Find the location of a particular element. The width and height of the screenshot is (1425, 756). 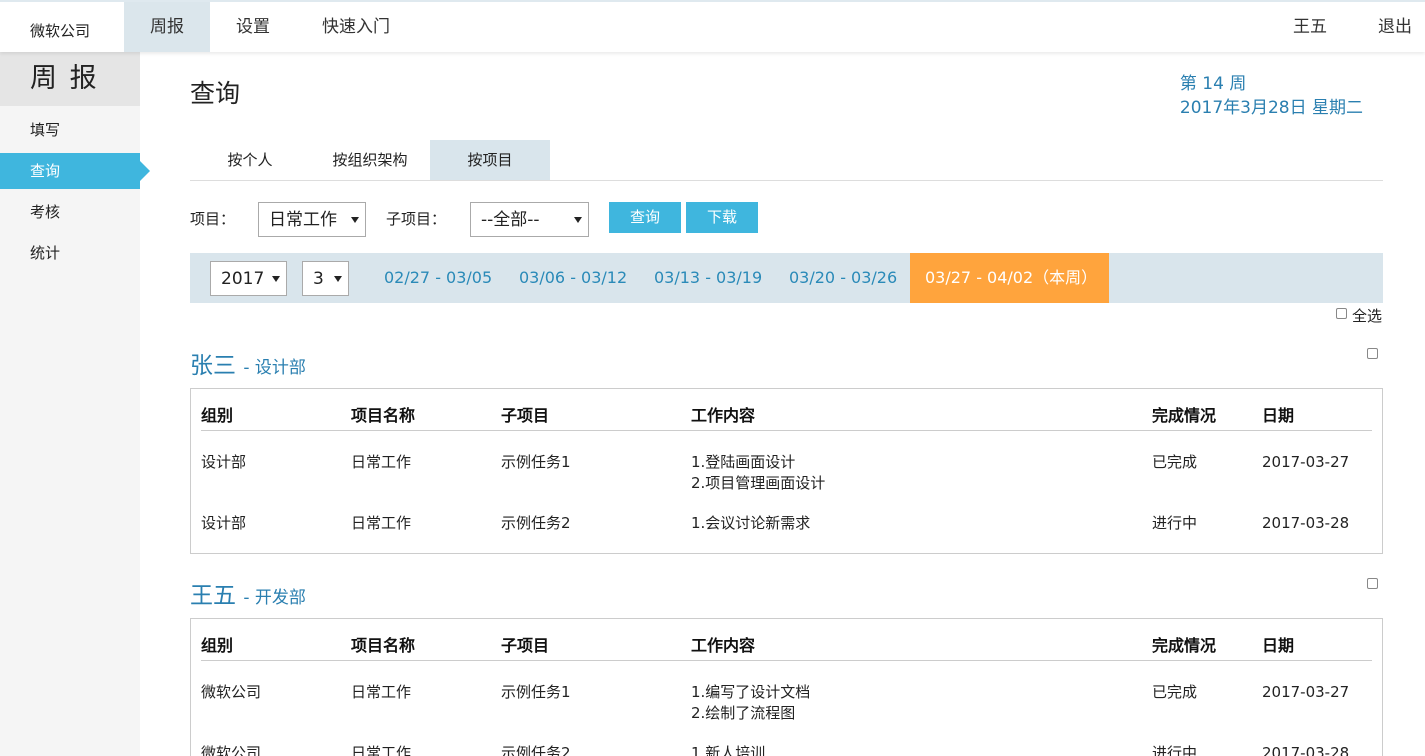

query-button: 查询 is located at coordinates (645, 217).